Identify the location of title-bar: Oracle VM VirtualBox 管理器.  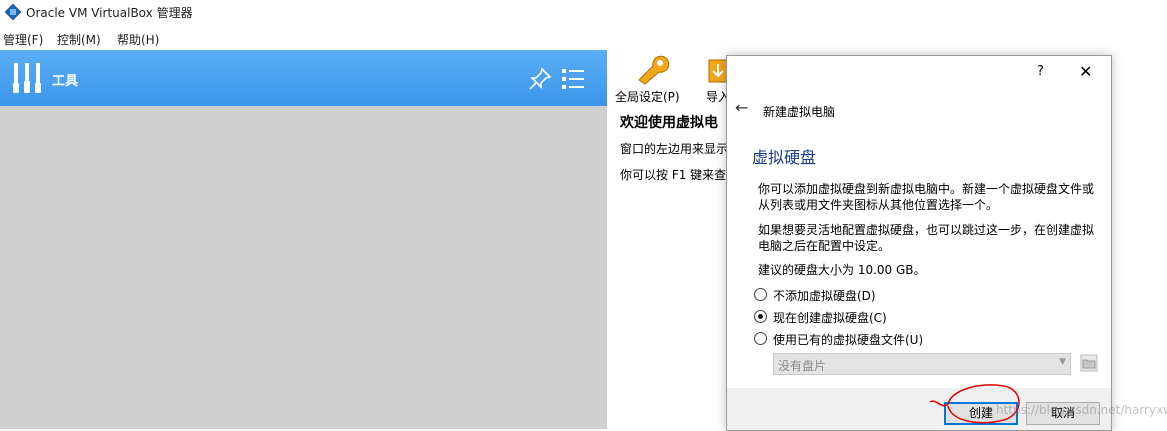
(583, 12).